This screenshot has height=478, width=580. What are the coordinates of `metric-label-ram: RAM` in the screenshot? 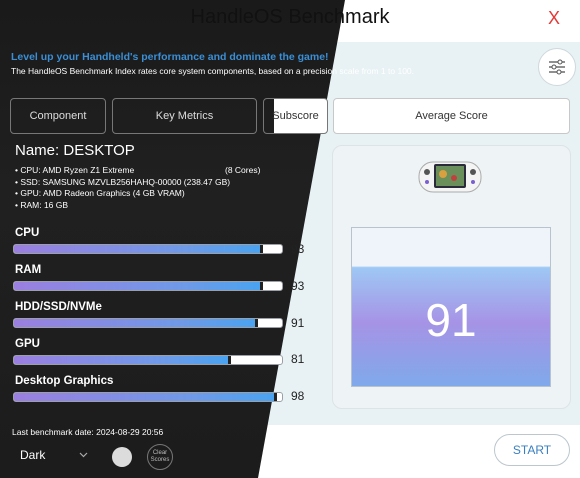 It's located at (28, 270).